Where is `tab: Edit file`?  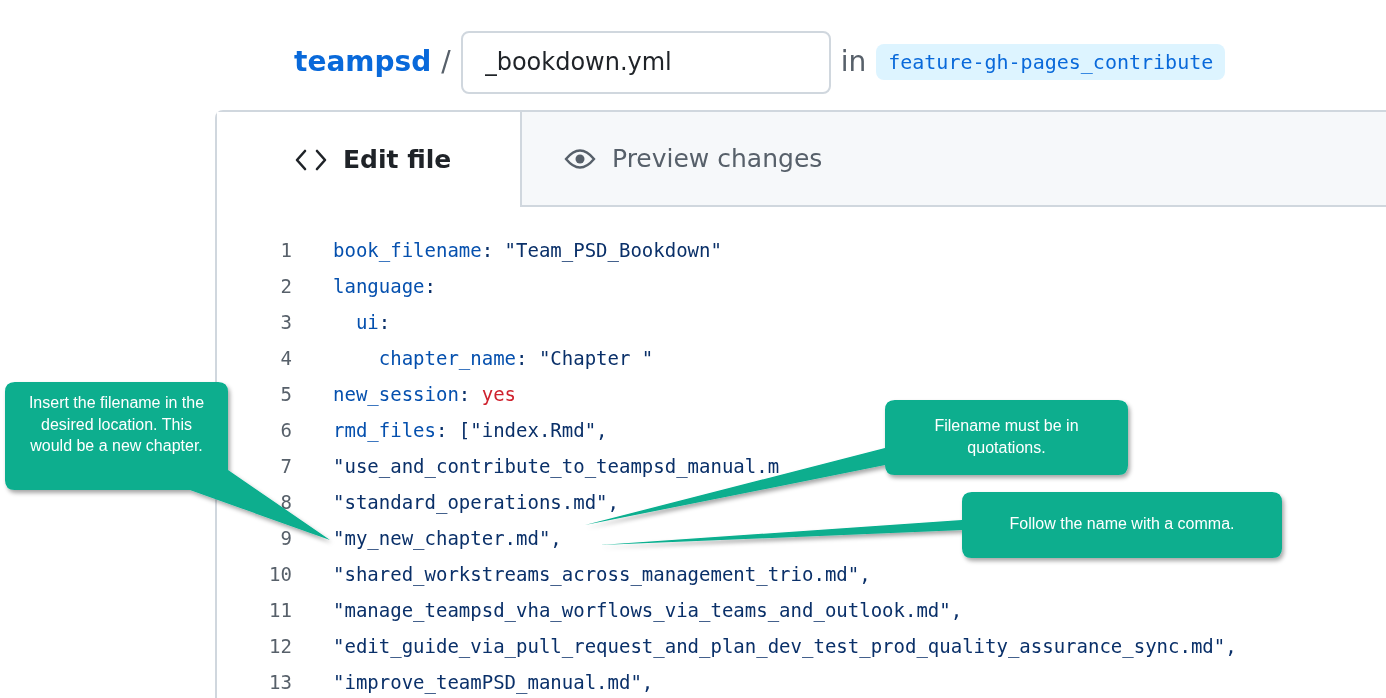 tab: Edit file is located at coordinates (369, 159).